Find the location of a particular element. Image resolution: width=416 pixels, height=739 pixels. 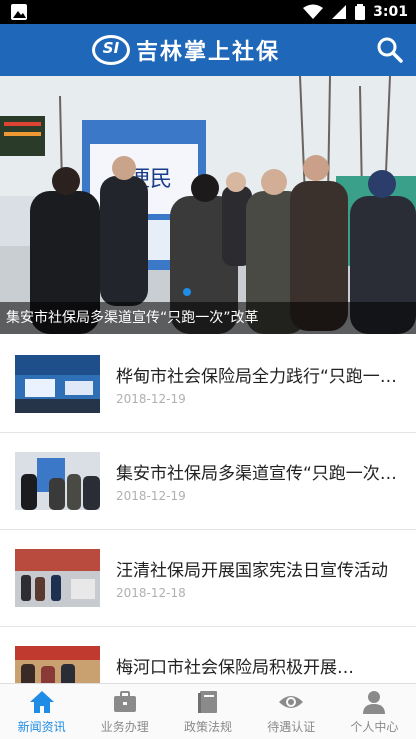

tab-policy: 政策法规 is located at coordinates (207, 711).